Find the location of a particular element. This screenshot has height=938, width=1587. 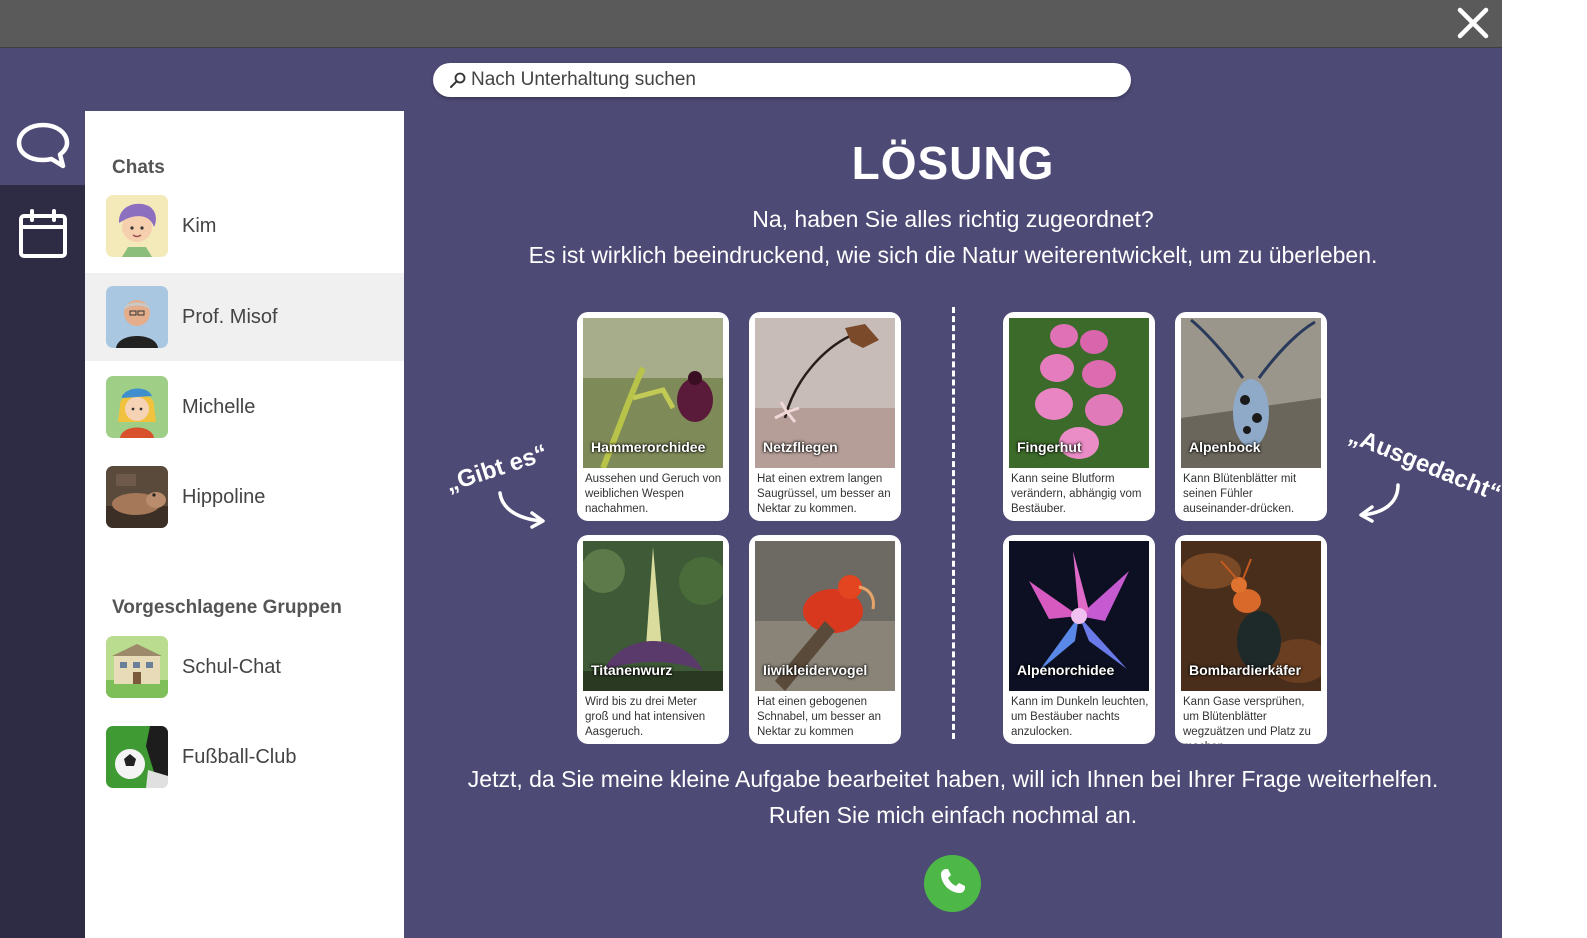

close-icon is located at coordinates (1473, 23).